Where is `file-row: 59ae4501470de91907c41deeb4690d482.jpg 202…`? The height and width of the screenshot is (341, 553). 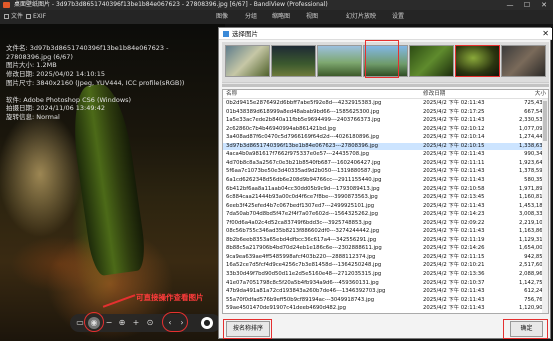 file-row: 59ae4501470de91907c41deeb4690d482.jpg 202… is located at coordinates (385, 308).